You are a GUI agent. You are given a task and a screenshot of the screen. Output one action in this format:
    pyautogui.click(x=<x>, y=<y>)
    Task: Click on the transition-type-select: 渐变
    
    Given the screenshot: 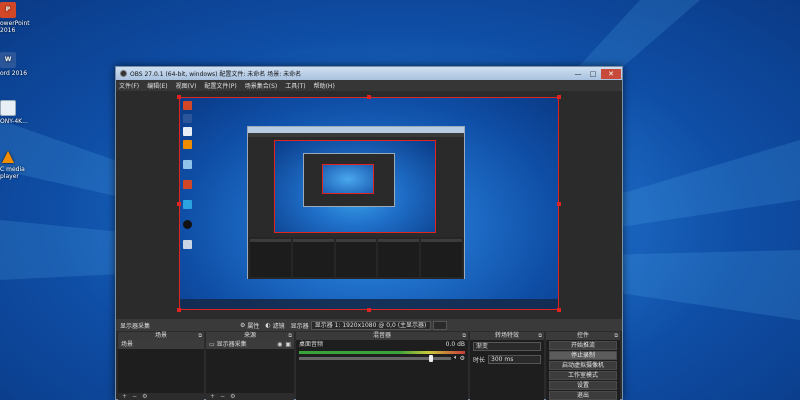 What is the action you would take?
    pyautogui.click(x=507, y=346)
    